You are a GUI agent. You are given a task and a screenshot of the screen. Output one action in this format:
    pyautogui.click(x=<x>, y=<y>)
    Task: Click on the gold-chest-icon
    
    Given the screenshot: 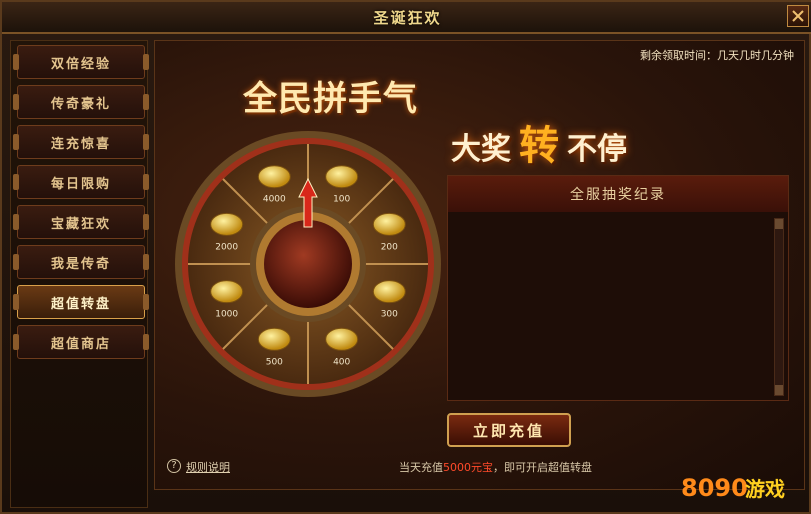 What is the action you would take?
    pyautogui.click(x=274, y=177)
    